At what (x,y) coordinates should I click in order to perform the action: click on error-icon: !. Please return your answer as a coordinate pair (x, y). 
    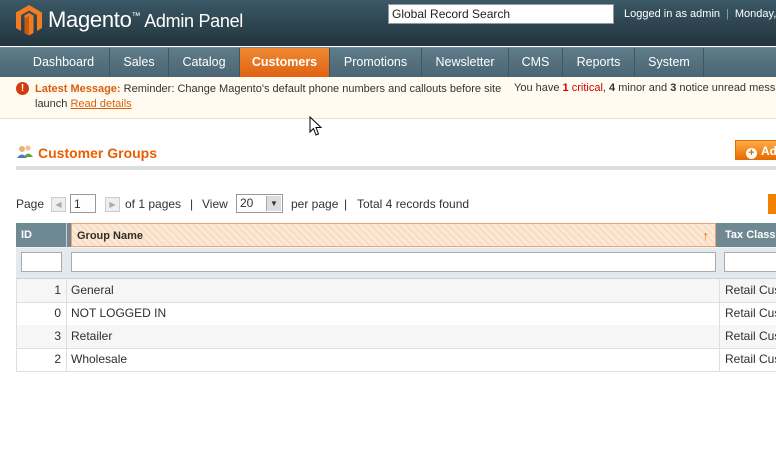
    Looking at the image, I should click on (22, 88).